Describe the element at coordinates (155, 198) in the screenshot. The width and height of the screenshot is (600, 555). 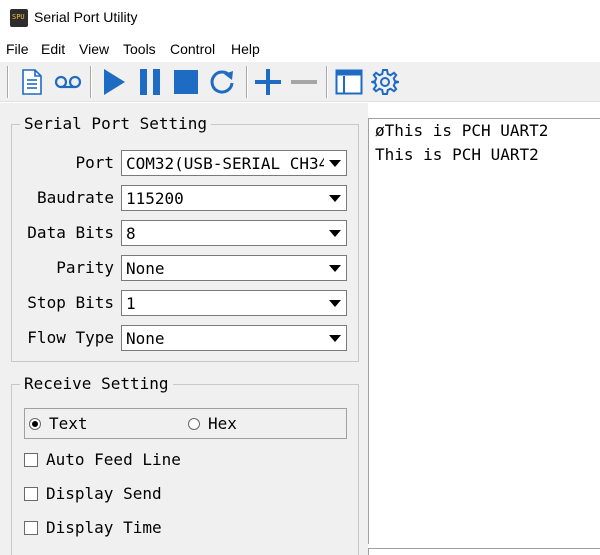
I see `baudrate-value: 115200` at that location.